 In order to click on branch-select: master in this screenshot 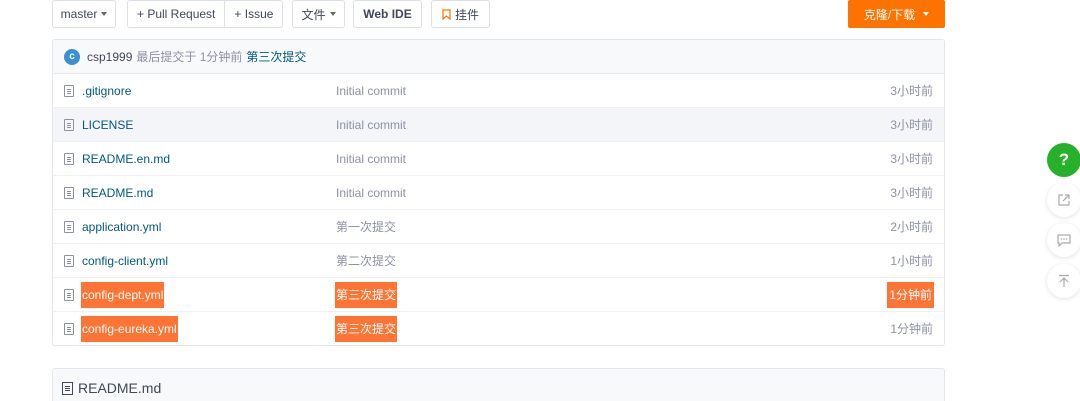, I will do `click(84, 14)`.